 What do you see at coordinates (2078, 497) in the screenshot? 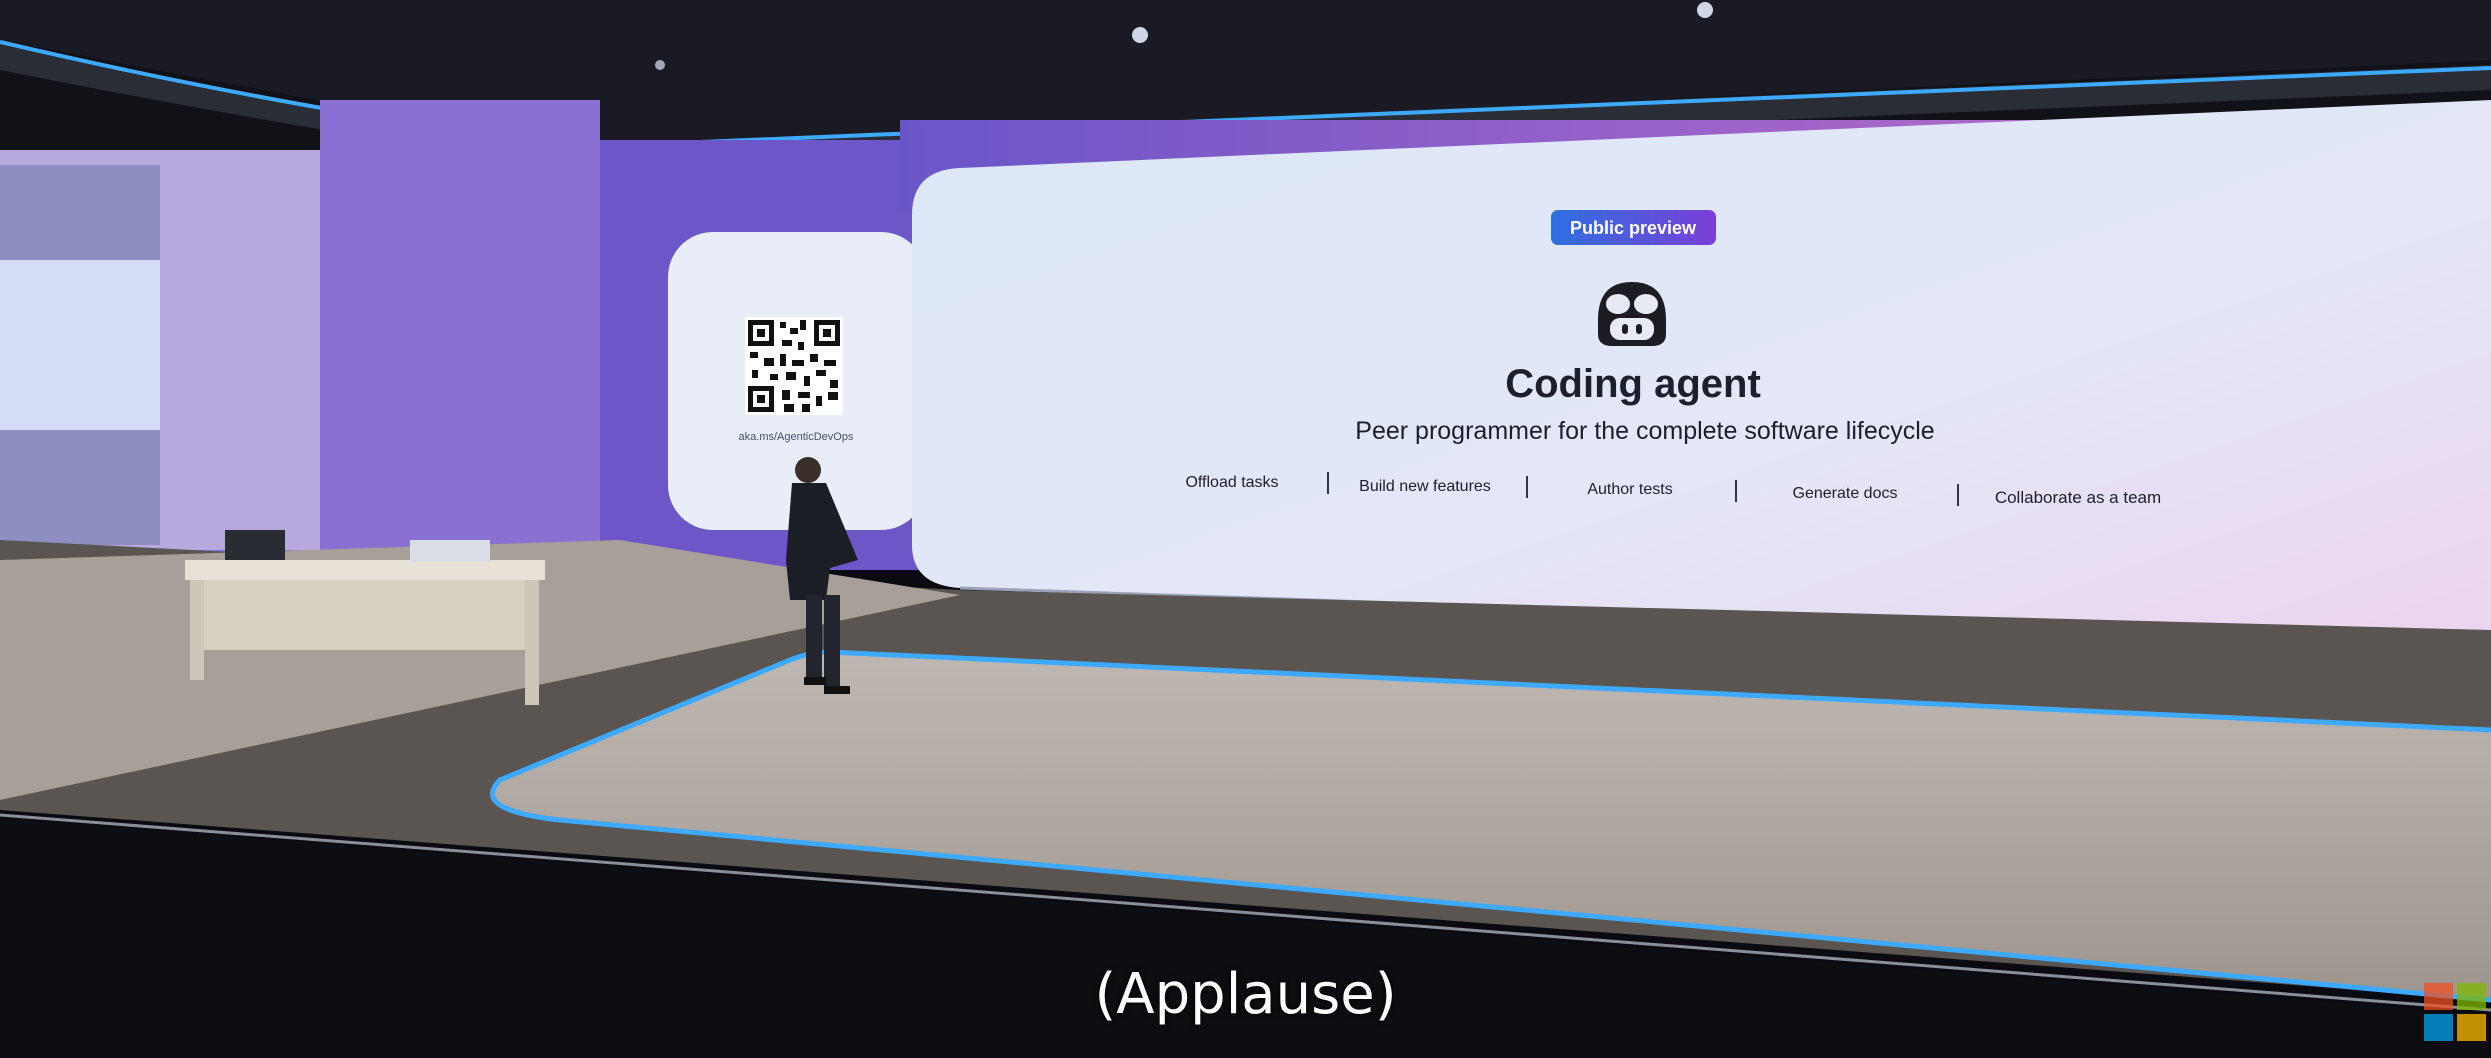
I see `feature-item: Collaborate as a team` at bounding box center [2078, 497].